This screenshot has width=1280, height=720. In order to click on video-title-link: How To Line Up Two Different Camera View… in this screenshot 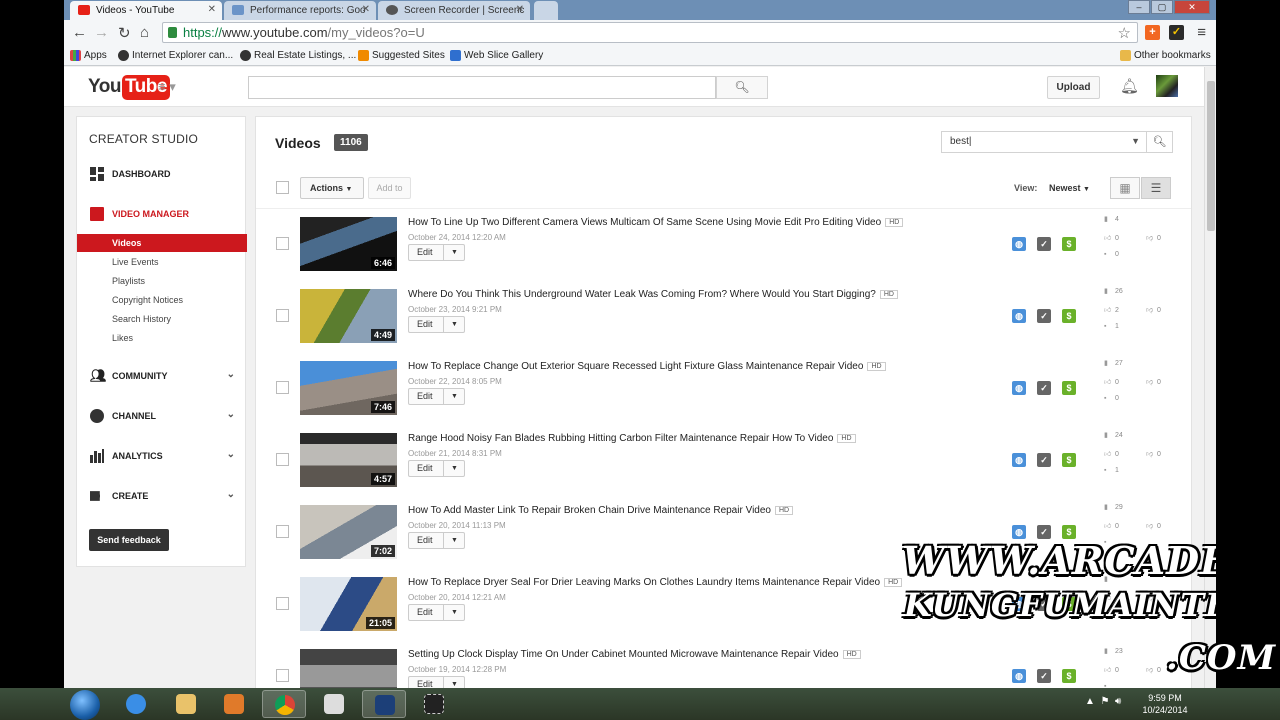, I will do `click(656, 222)`.